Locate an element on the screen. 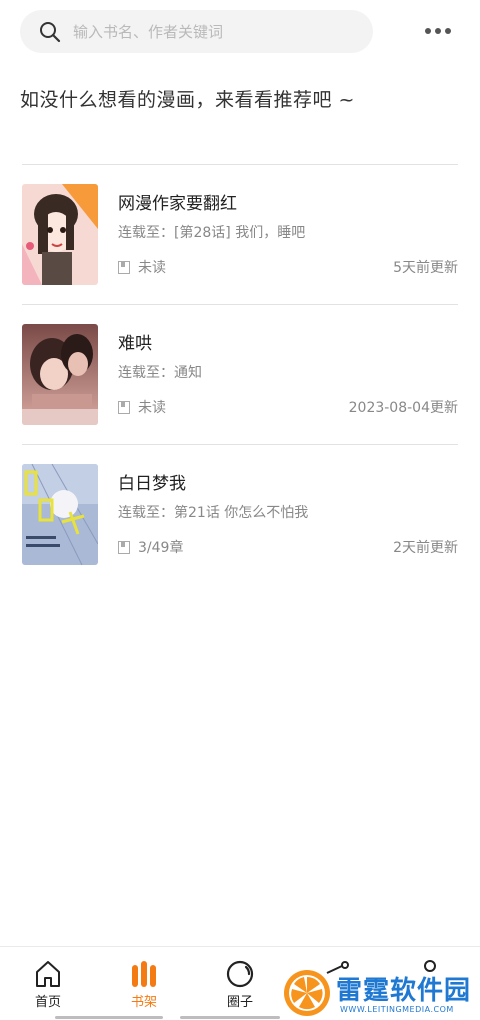 Image resolution: width=480 pixels, height=1020 pixels. update-time: 5天前更新 is located at coordinates (425, 268).